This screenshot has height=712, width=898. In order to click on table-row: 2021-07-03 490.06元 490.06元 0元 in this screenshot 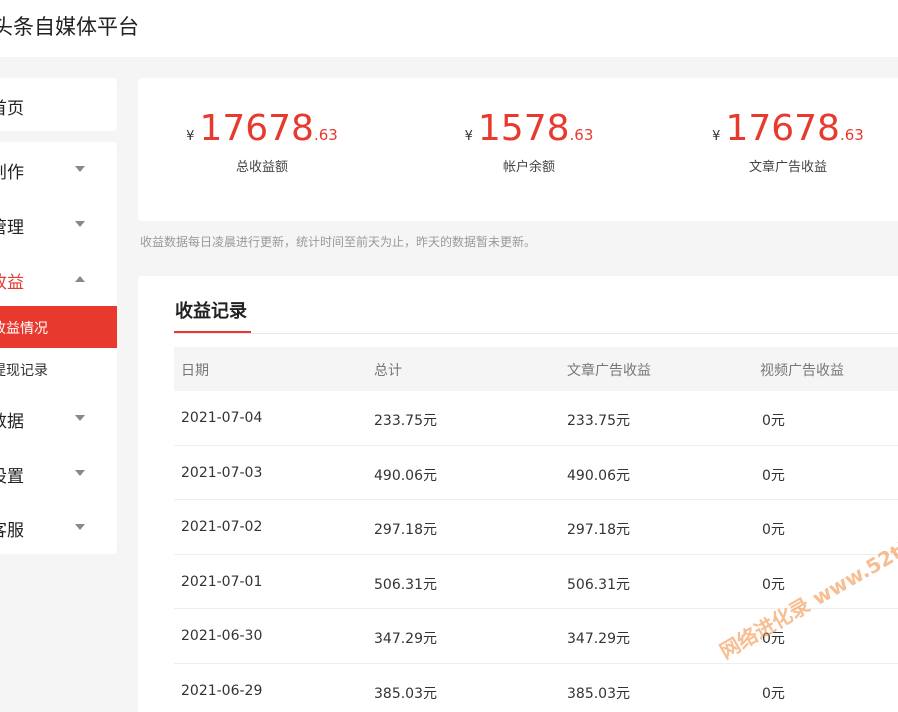, I will do `click(536, 473)`.